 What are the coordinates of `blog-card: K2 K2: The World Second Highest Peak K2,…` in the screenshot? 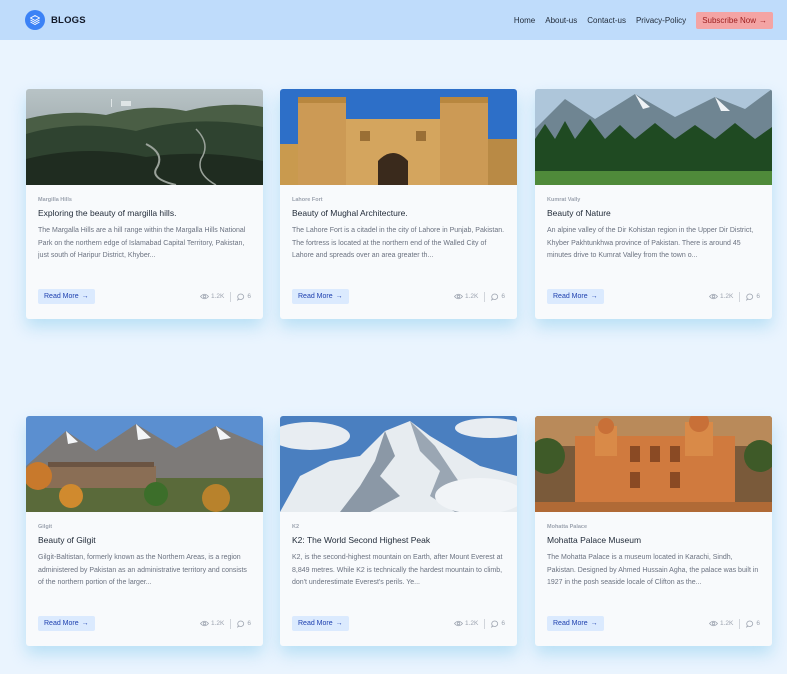 It's located at (398, 531).